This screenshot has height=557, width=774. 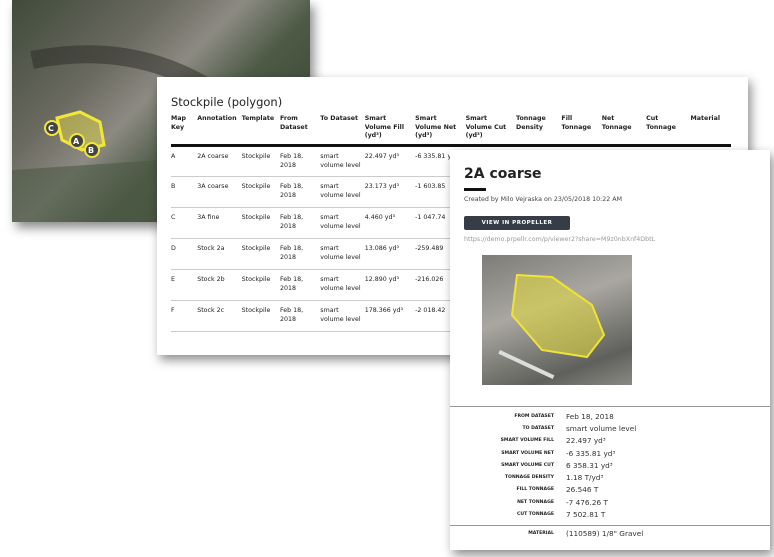 What do you see at coordinates (260, 130) in the screenshot?
I see `column-header: Template` at bounding box center [260, 130].